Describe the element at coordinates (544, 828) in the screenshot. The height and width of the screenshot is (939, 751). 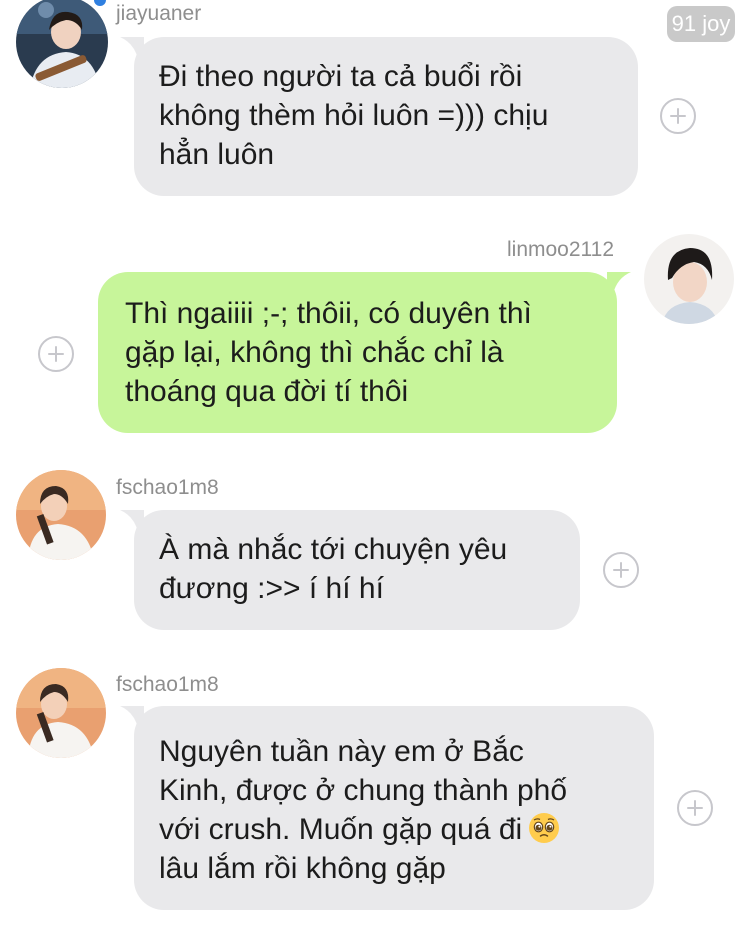
I see `pleading-face-icon` at that location.